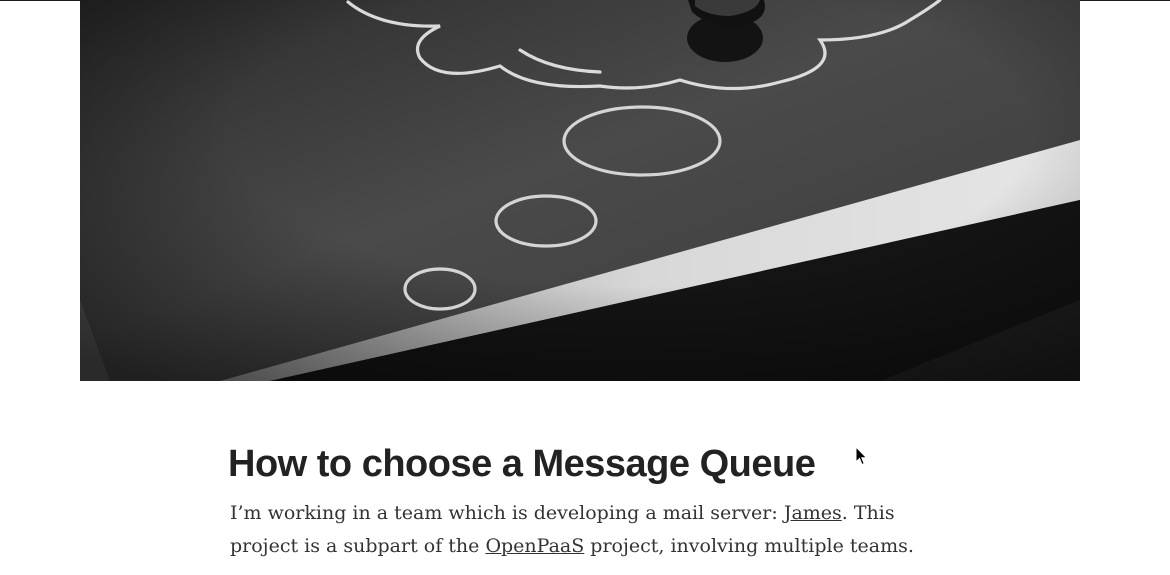 The width and height of the screenshot is (1170, 575). What do you see at coordinates (534, 546) in the screenshot?
I see `openpaas-link: OpenPaaS` at bounding box center [534, 546].